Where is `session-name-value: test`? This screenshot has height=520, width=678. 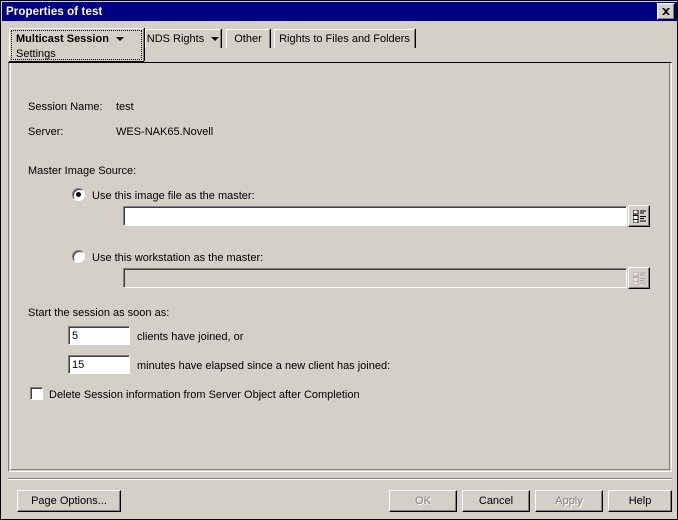 session-name-value: test is located at coordinates (125, 107).